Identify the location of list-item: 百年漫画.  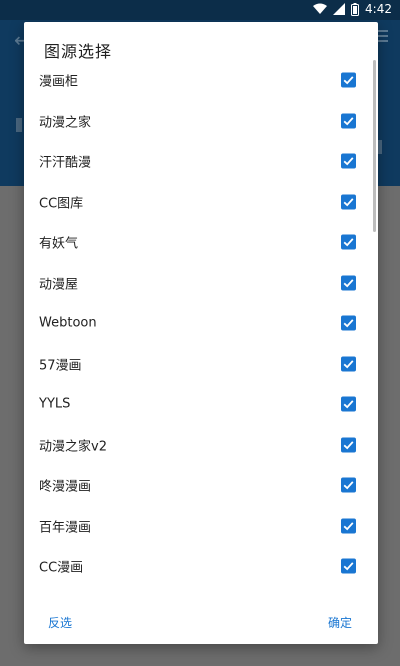
(201, 526).